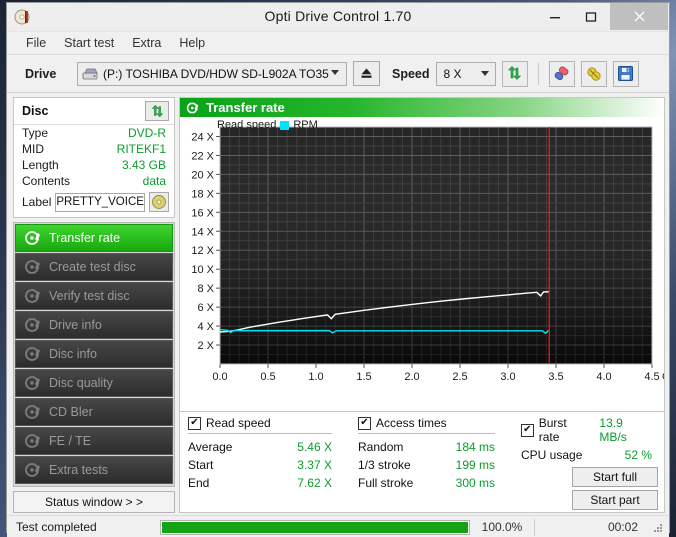 The width and height of the screenshot is (676, 537). What do you see at coordinates (194, 423) in the screenshot?
I see `read-speed-checkbox: ✔` at bounding box center [194, 423].